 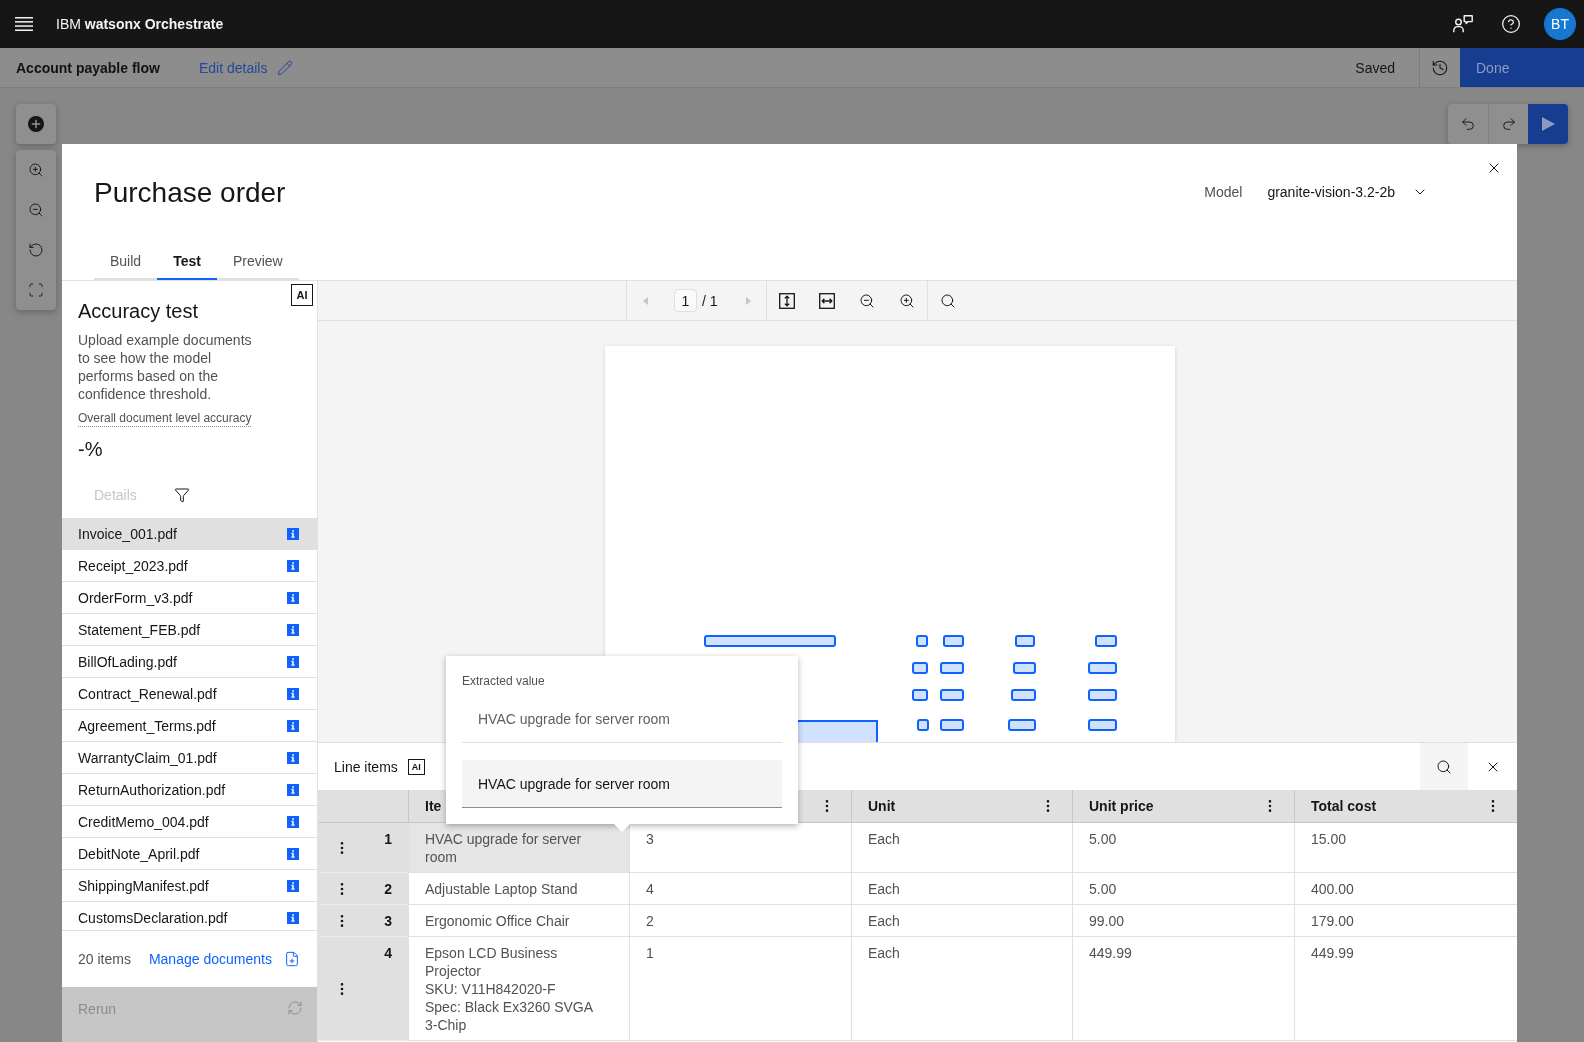 What do you see at coordinates (1522, 67) in the screenshot?
I see `done-button: Done` at bounding box center [1522, 67].